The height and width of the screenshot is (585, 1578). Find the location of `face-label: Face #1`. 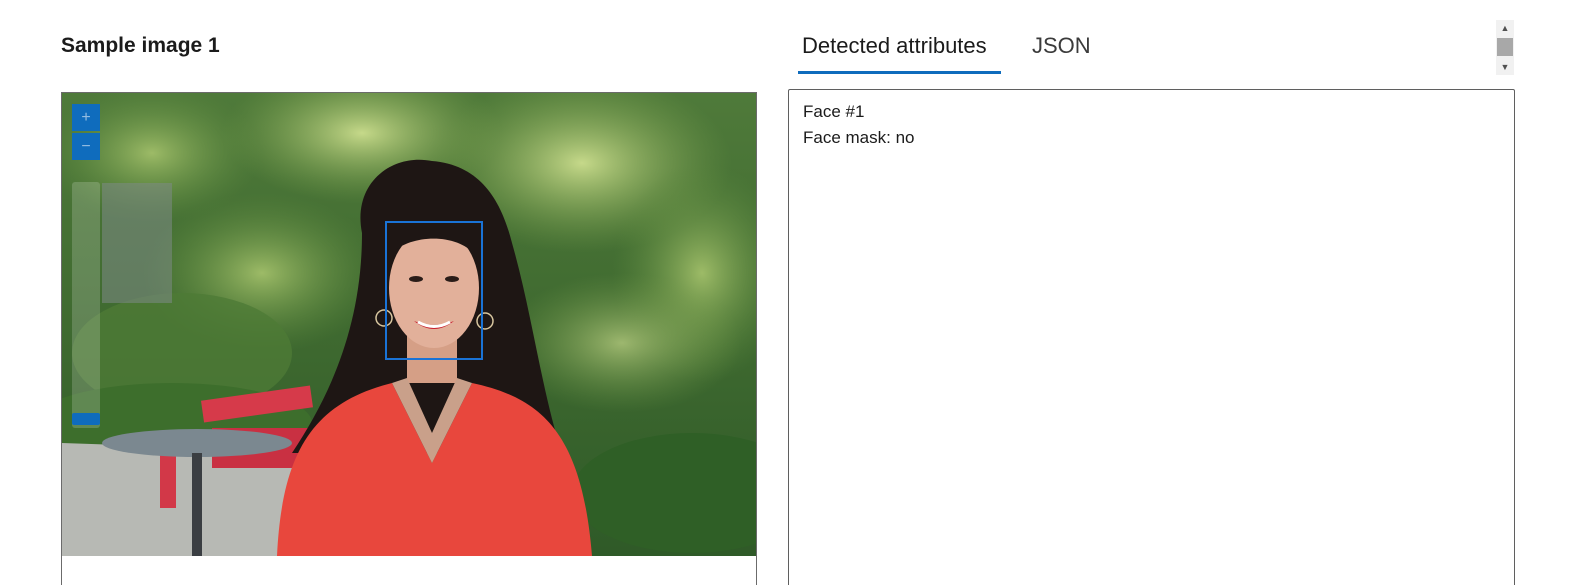

face-label: Face #1 is located at coordinates (834, 111).